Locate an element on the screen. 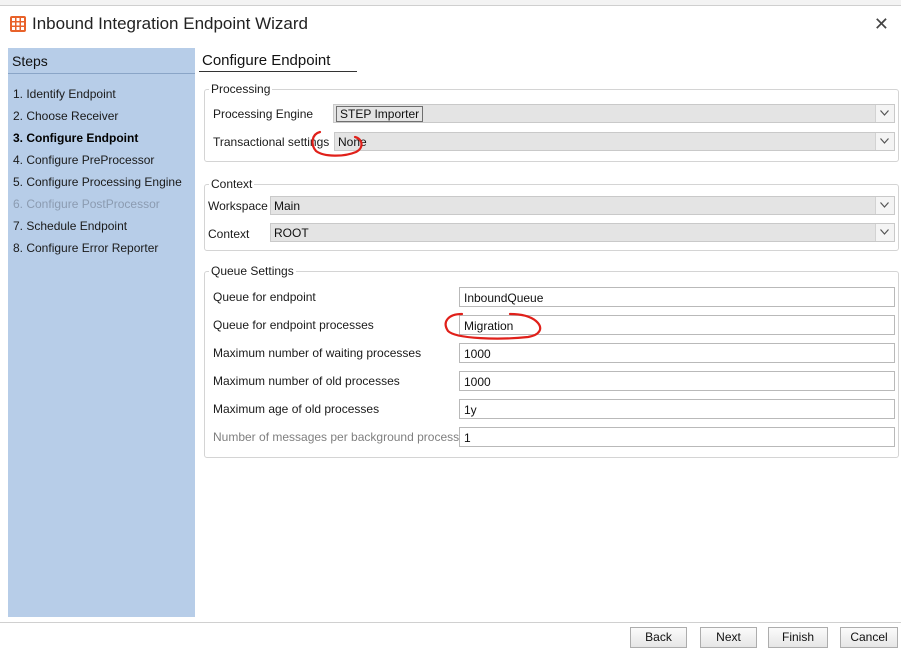 This screenshot has height=650, width=901. max-old-label: Maximum number of old processes is located at coordinates (306, 381).